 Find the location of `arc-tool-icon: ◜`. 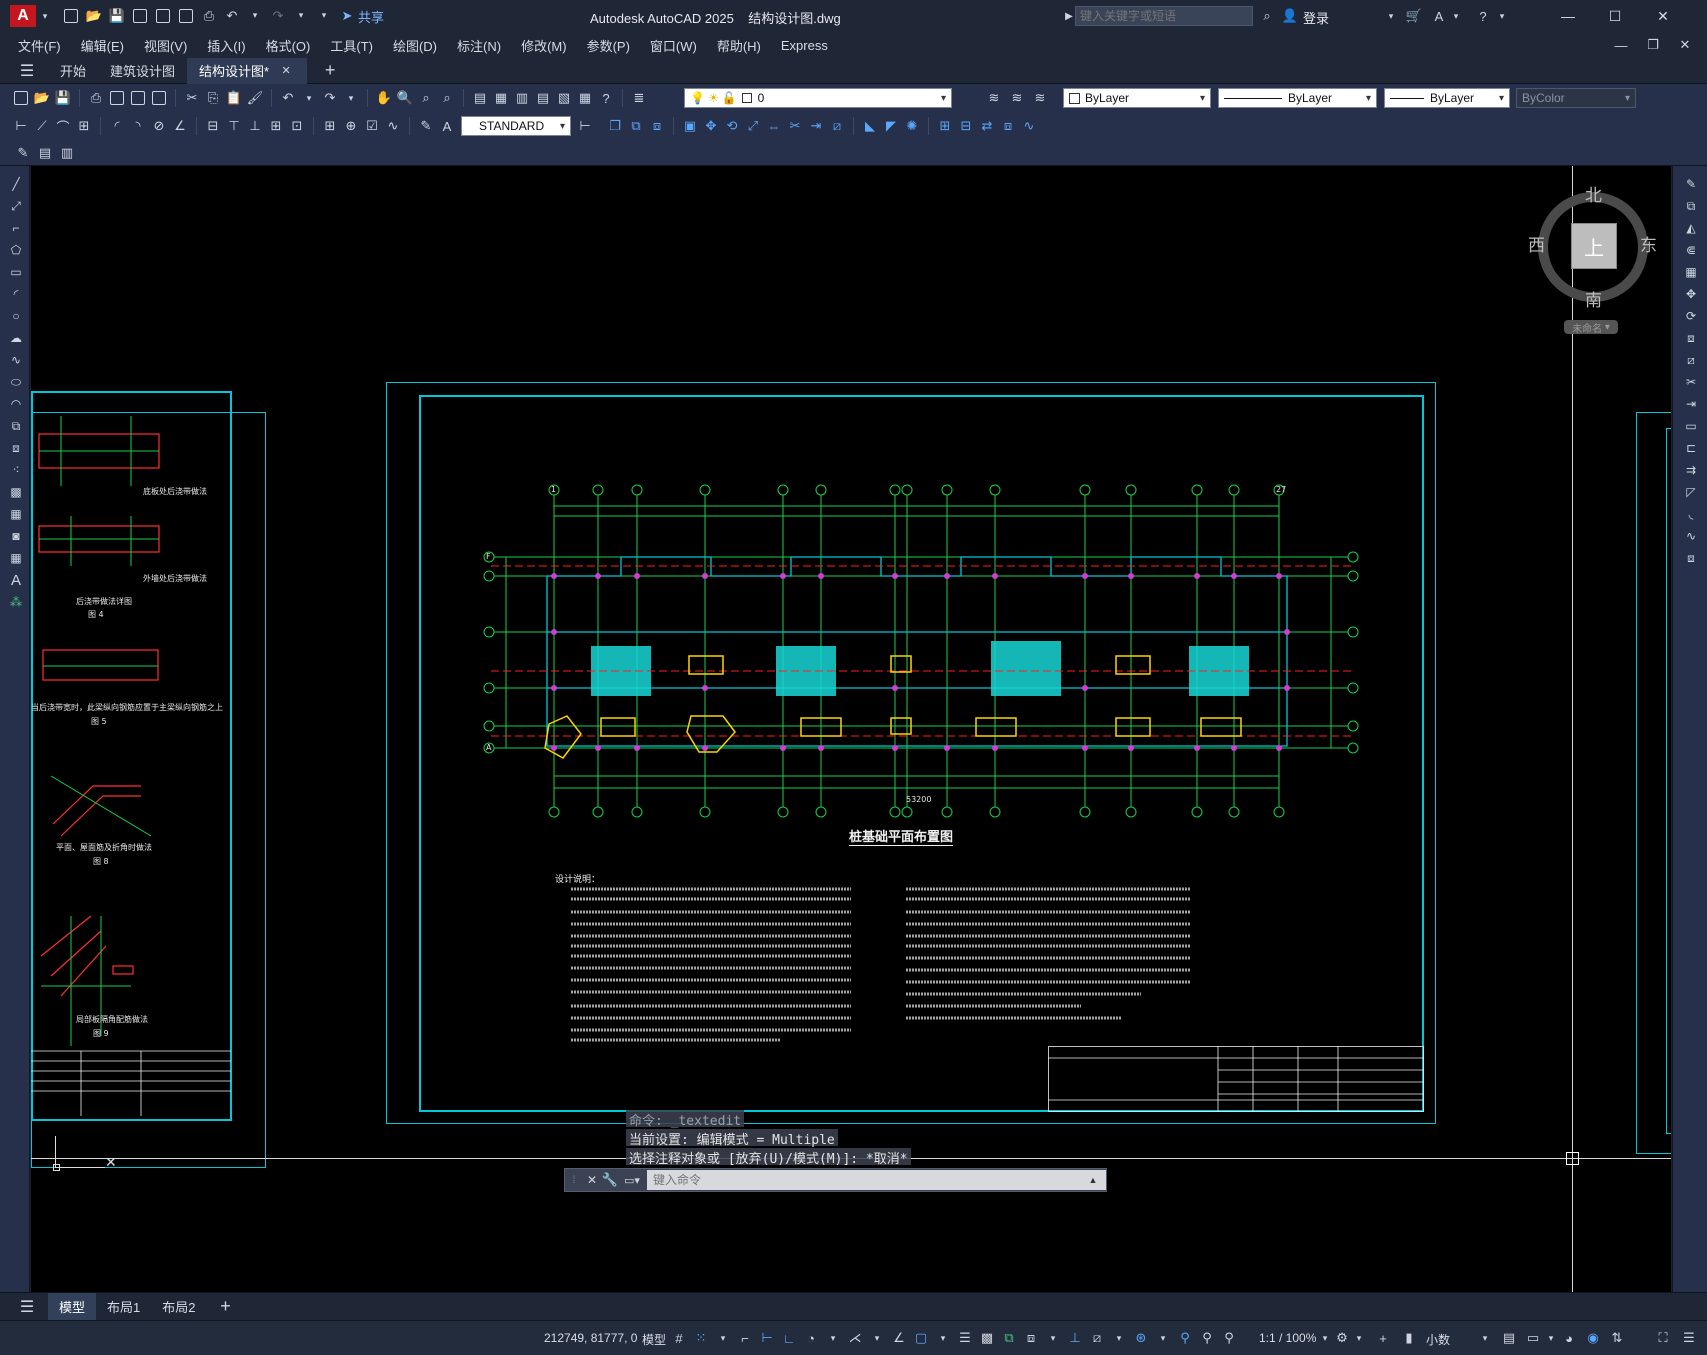

arc-tool-icon: ◜ is located at coordinates (16, 294).